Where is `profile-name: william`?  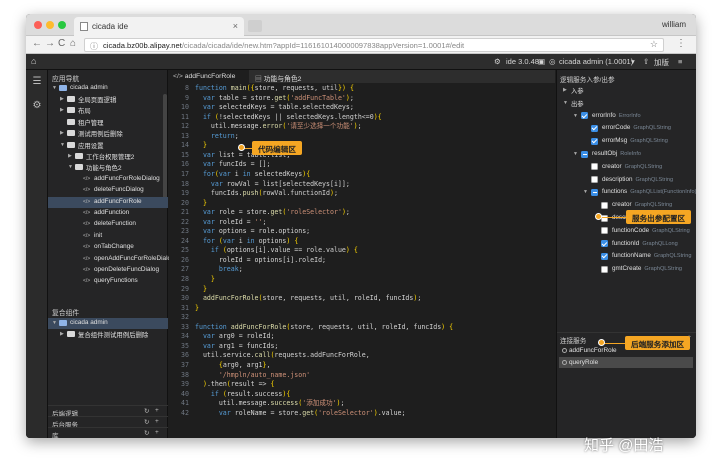
profile-name: william is located at coordinates (674, 24).